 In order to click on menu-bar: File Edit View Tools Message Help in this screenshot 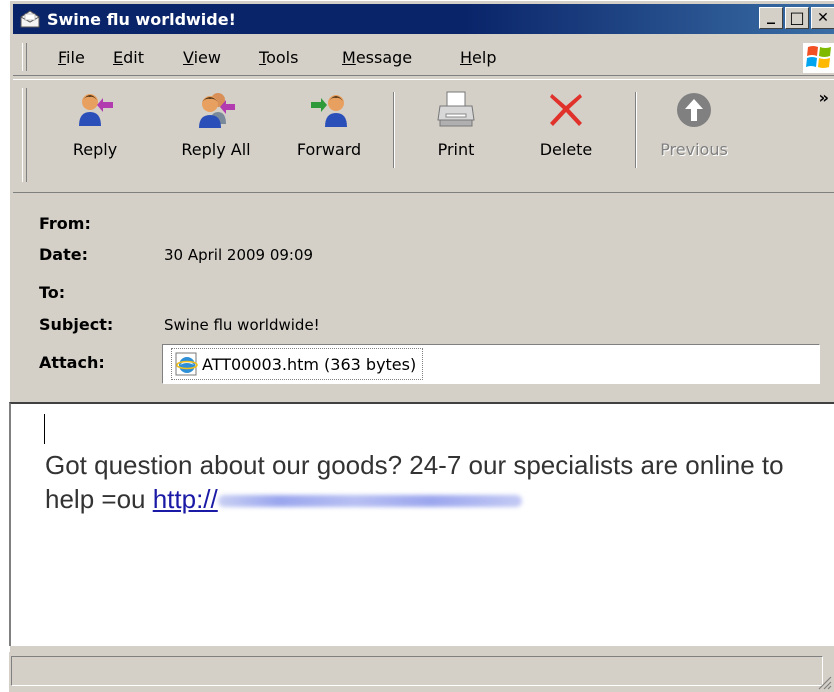, I will do `click(423, 57)`.